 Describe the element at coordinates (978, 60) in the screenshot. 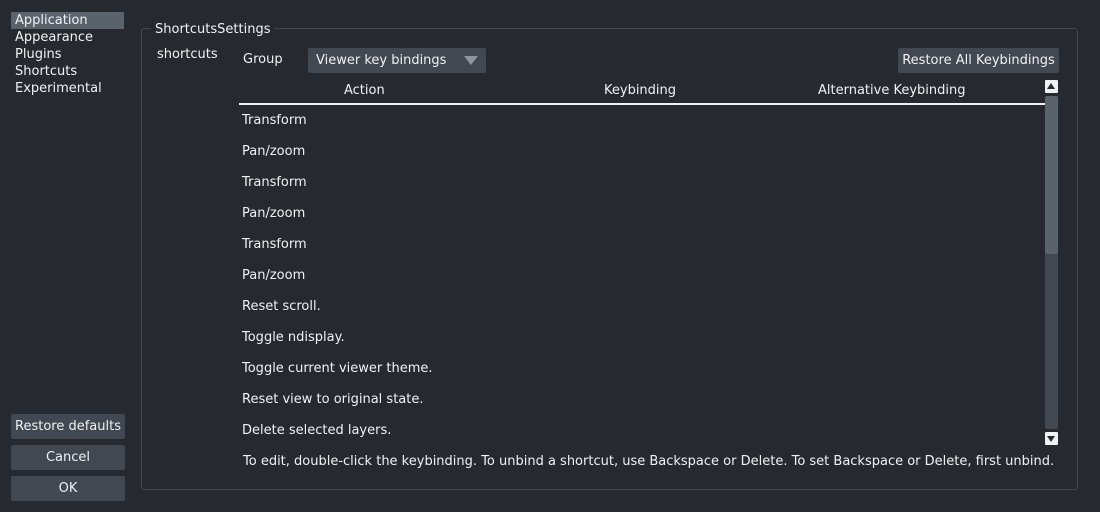

I see `restore-all-keybindings-button: Restore All Keybindings` at that location.